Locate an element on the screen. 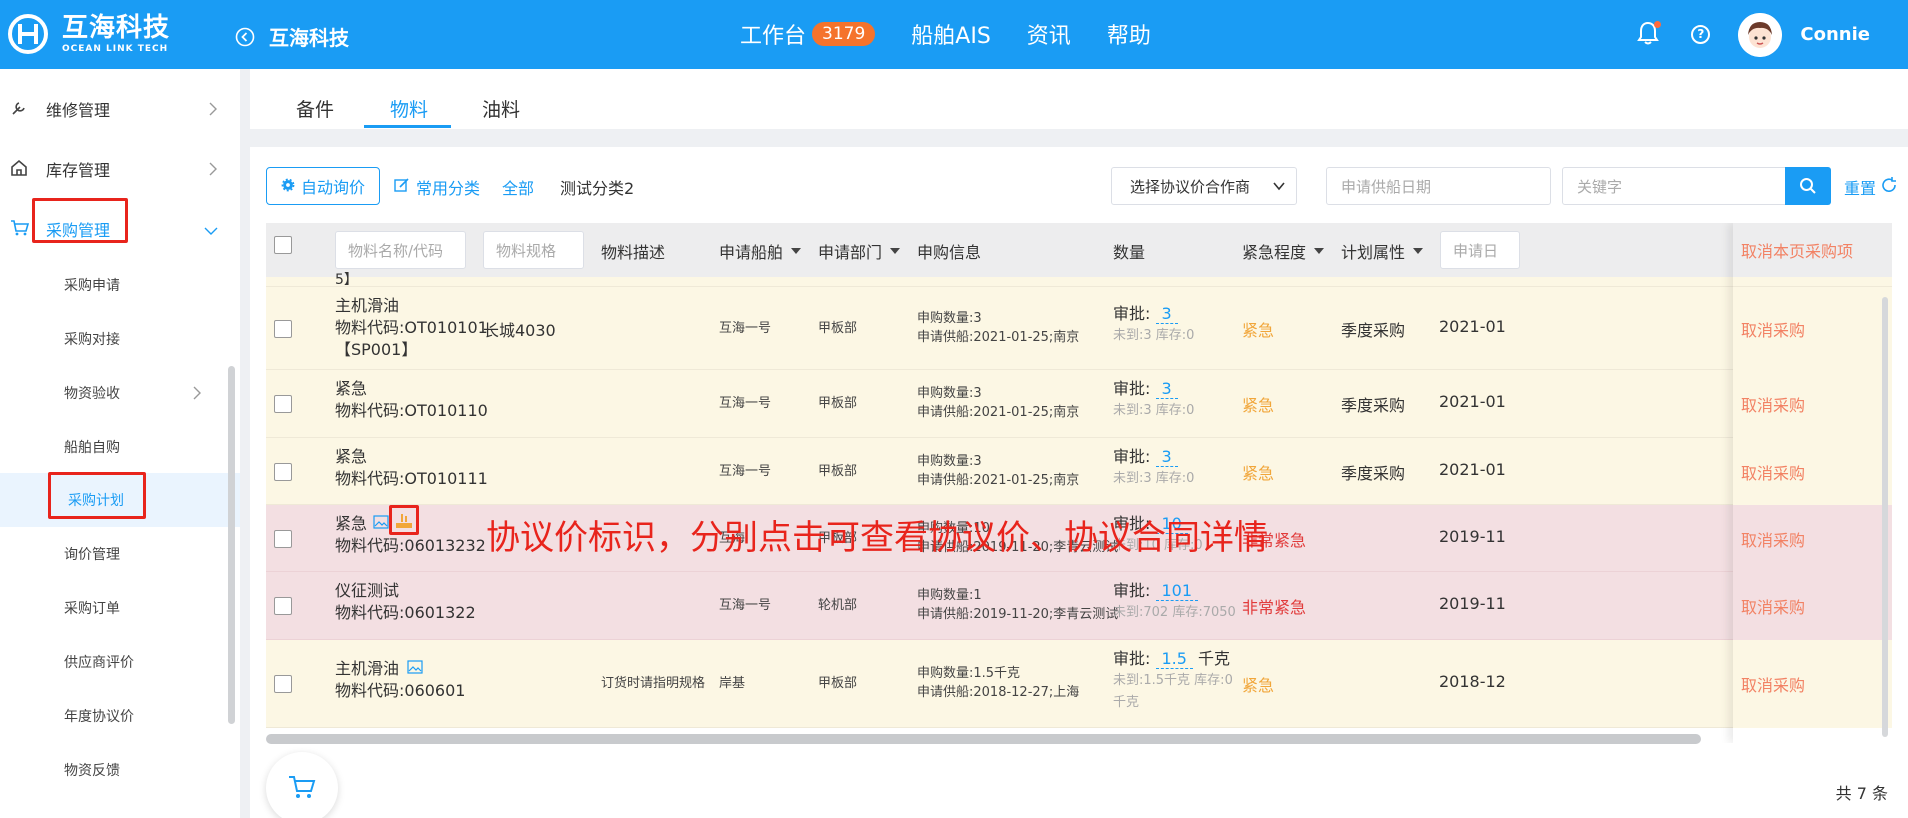  notification-bell-icon is located at coordinates (1649, 34).